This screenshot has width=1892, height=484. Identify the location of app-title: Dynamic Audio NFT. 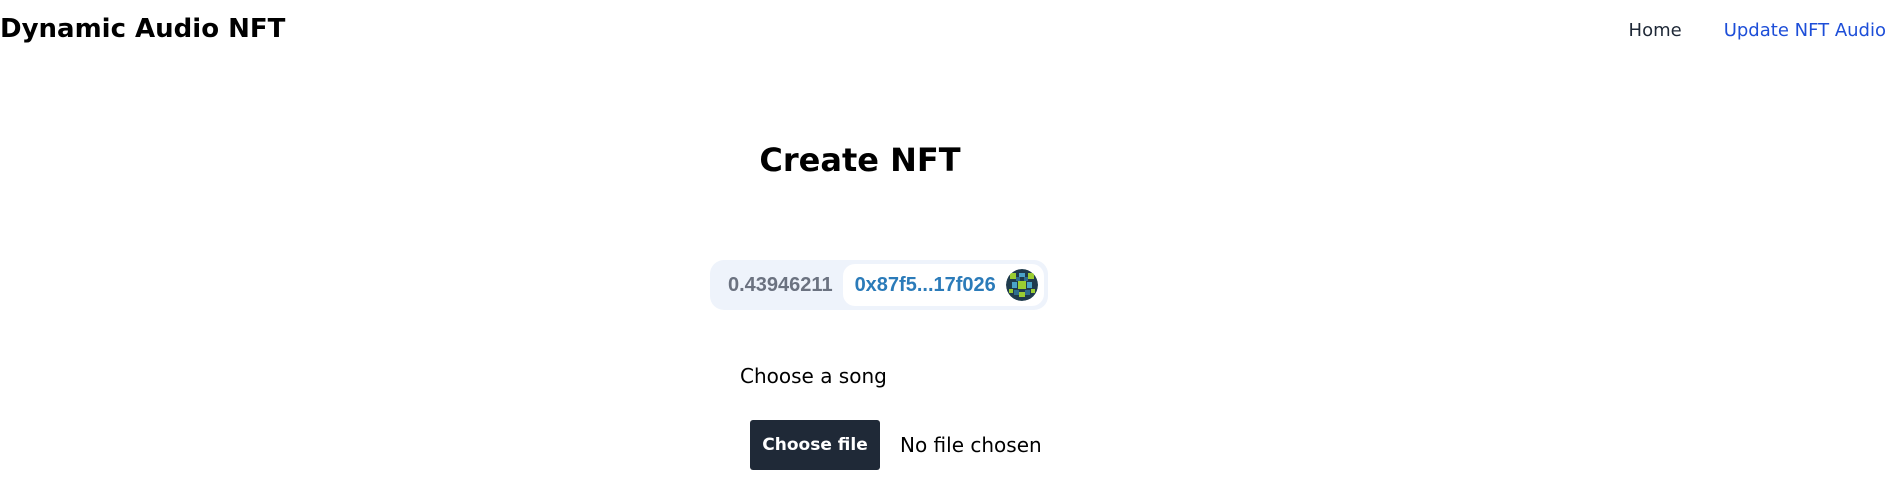
(143, 29).